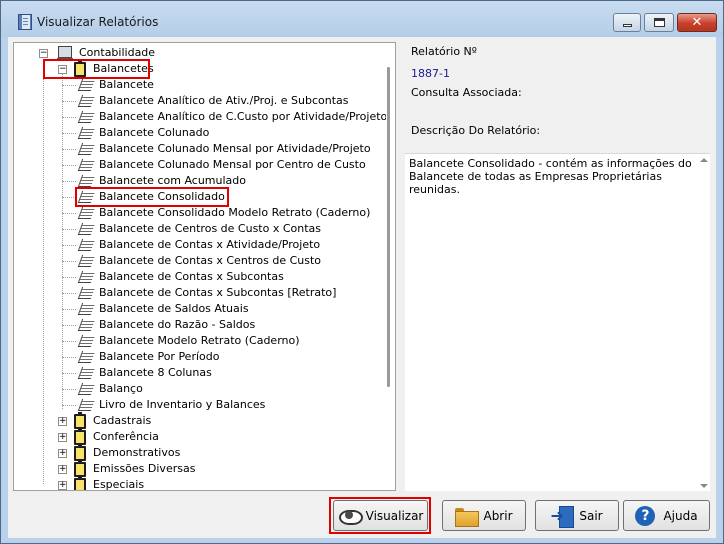 The height and width of the screenshot is (544, 724). What do you see at coordinates (210, 244) in the screenshot?
I see `report-list-item-label: Balancete de Contas x Atividade/Projeto` at bounding box center [210, 244].